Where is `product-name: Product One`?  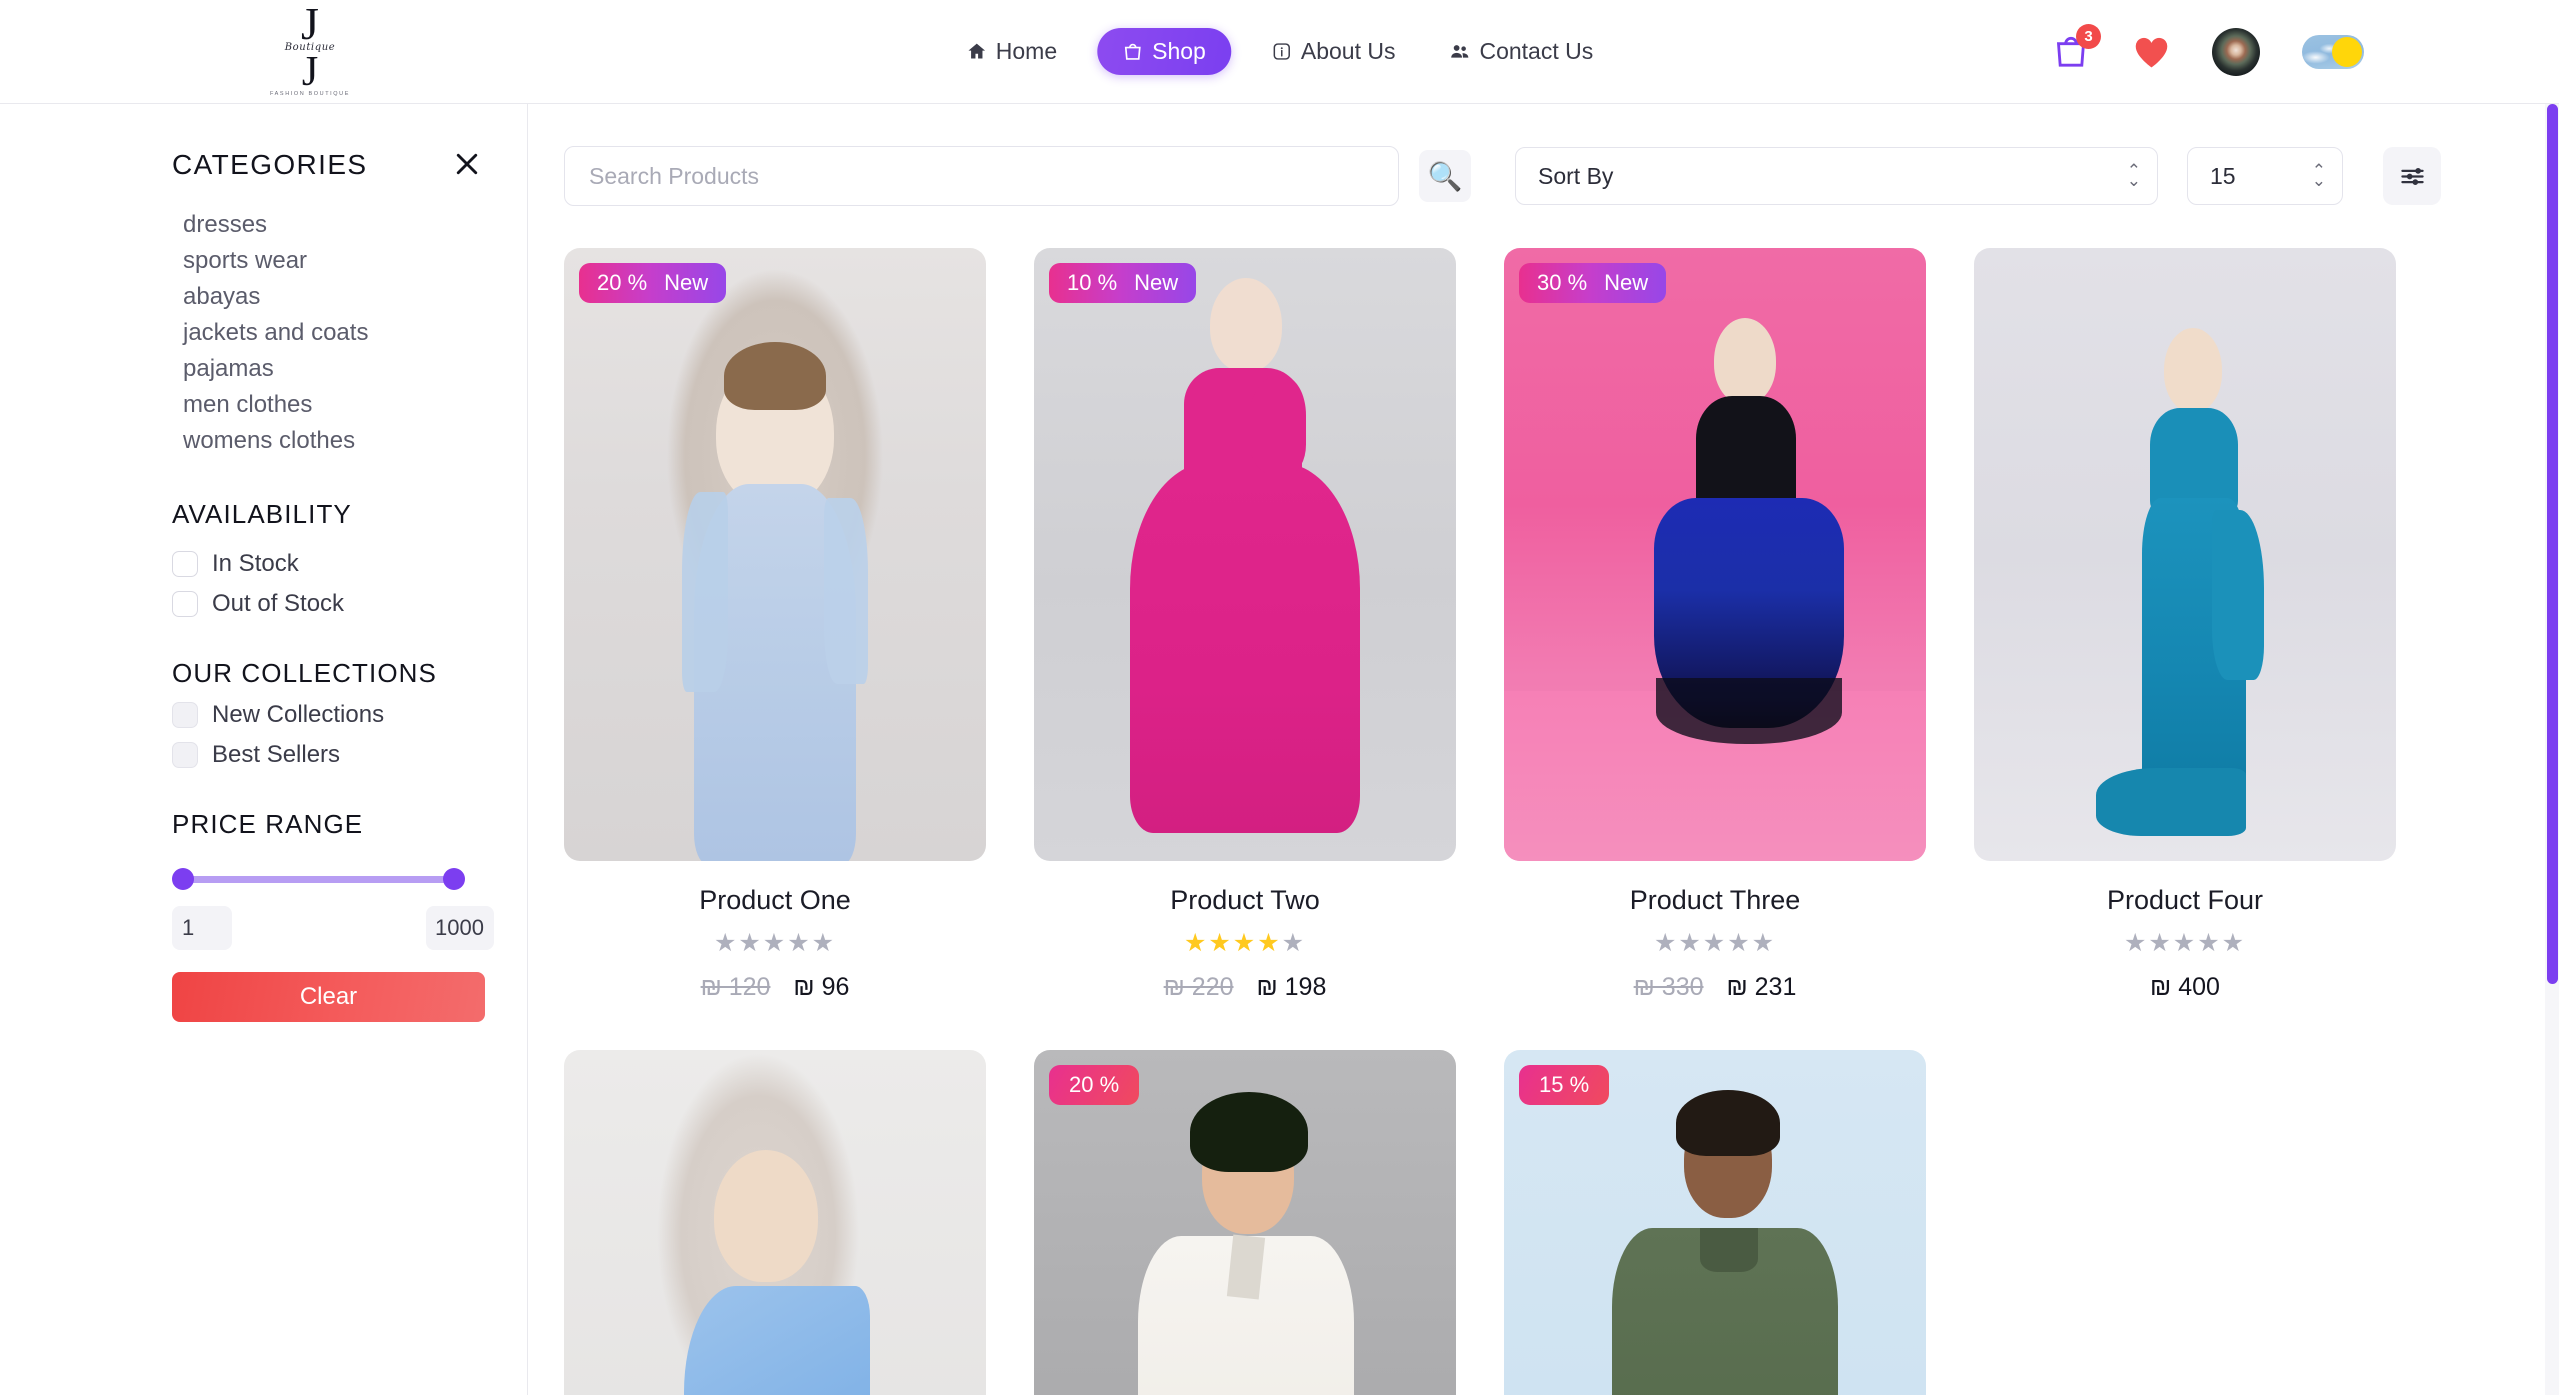
product-name: Product One is located at coordinates (775, 900).